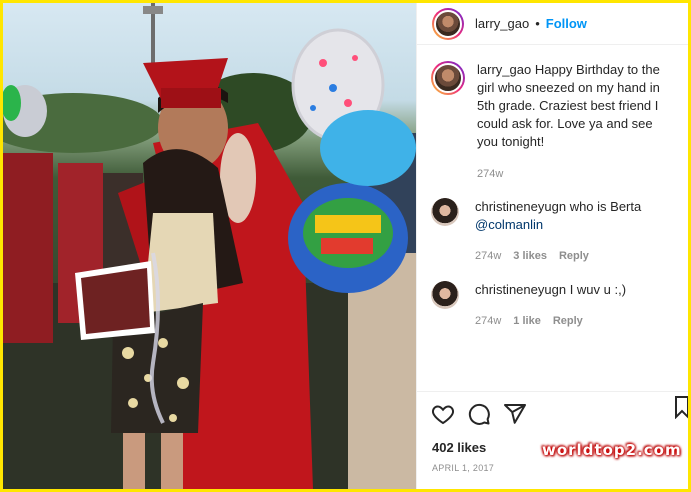 This screenshot has height=492, width=691. I want to click on post-header: larry_gao • Follow, so click(552, 24).